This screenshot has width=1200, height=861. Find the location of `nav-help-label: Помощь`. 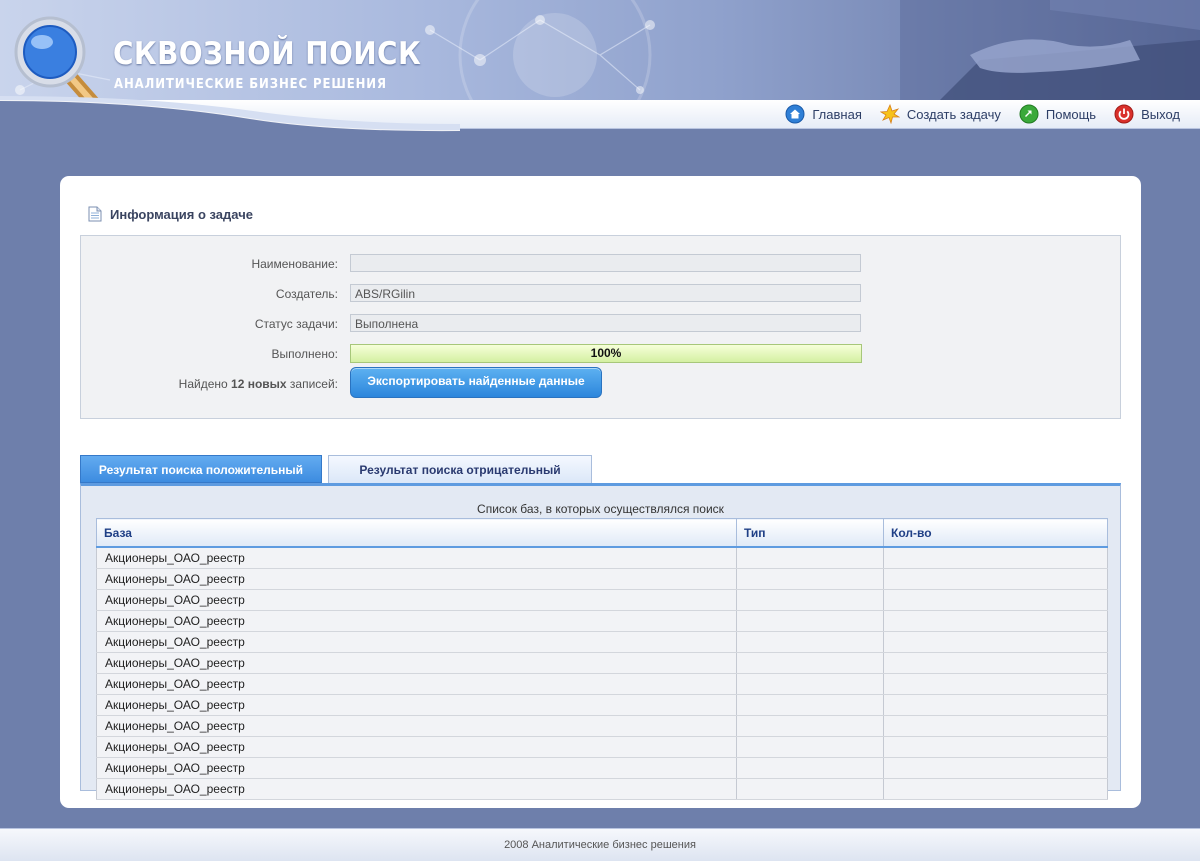

nav-help-label: Помощь is located at coordinates (1071, 114).